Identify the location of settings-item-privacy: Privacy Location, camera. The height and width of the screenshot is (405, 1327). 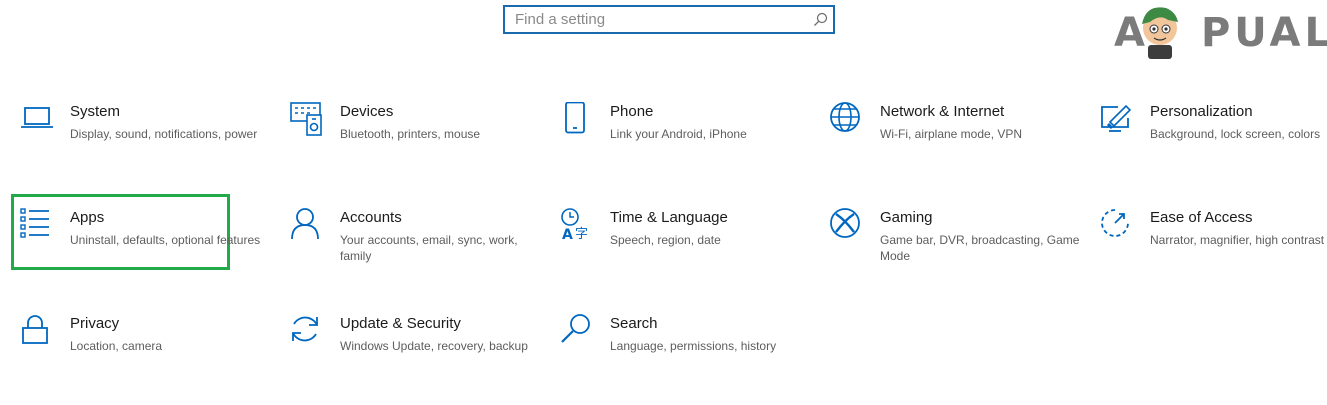
(145, 346).